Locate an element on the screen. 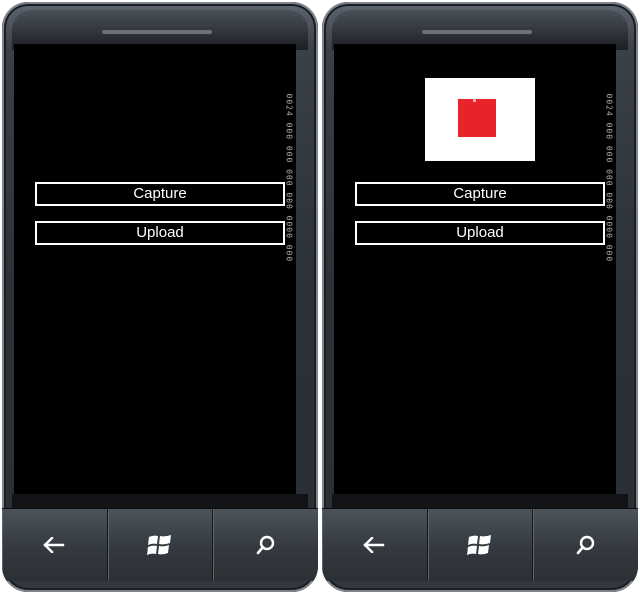  red-square-shape is located at coordinates (477, 118).